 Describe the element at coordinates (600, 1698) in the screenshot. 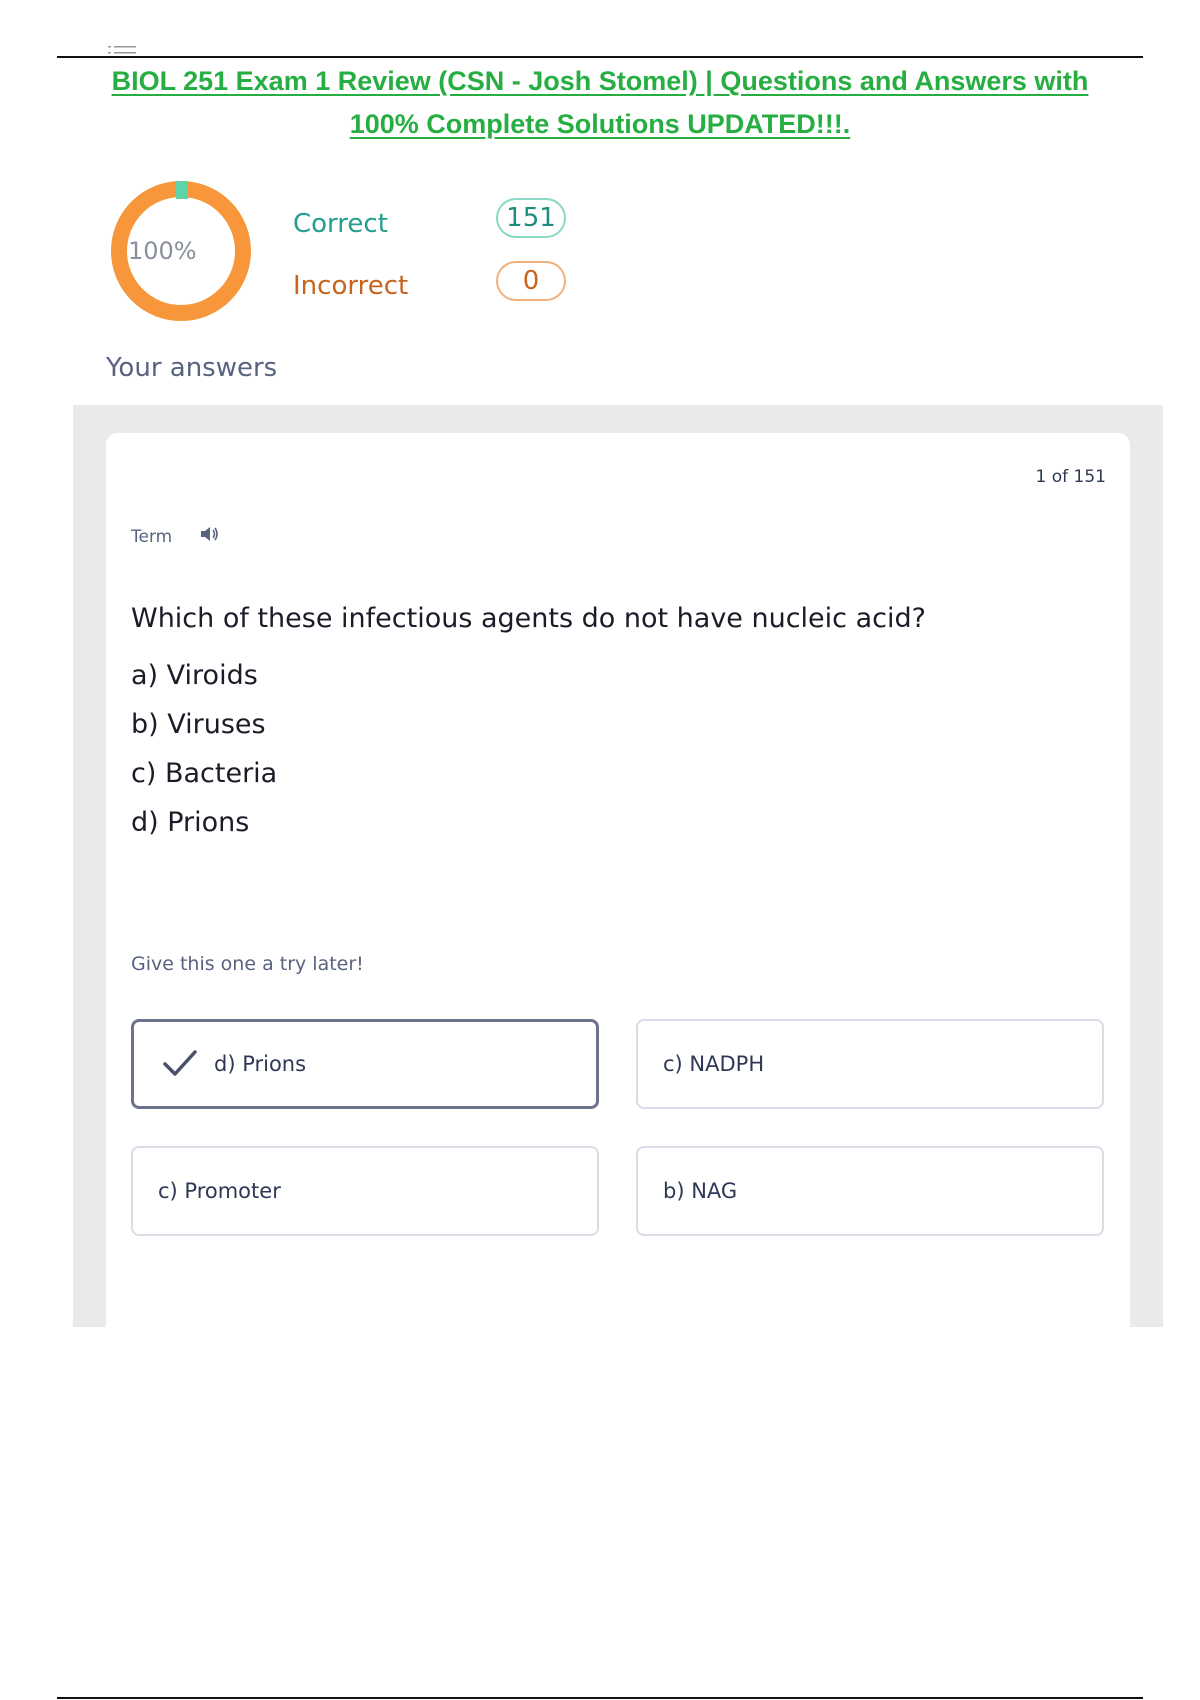

I see `bottom-rule` at that location.